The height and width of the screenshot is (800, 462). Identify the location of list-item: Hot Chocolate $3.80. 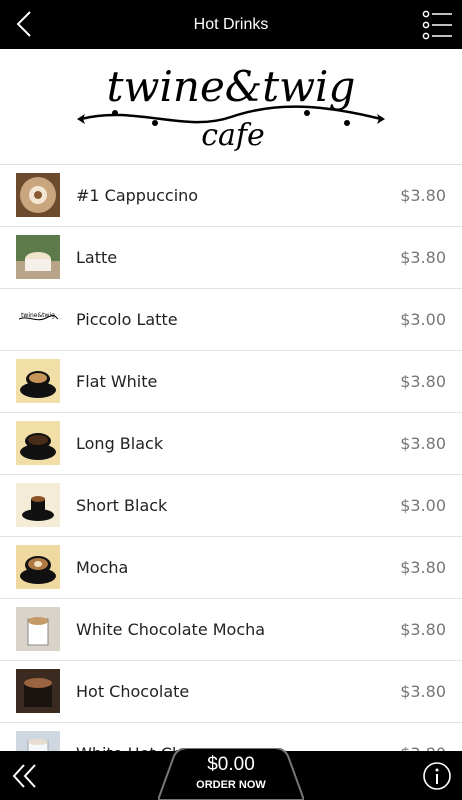
(231, 692).